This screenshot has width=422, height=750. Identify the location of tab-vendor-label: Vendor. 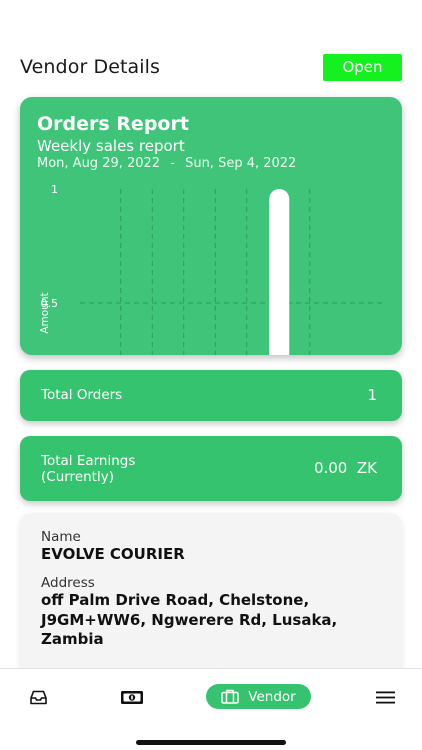
(272, 696).